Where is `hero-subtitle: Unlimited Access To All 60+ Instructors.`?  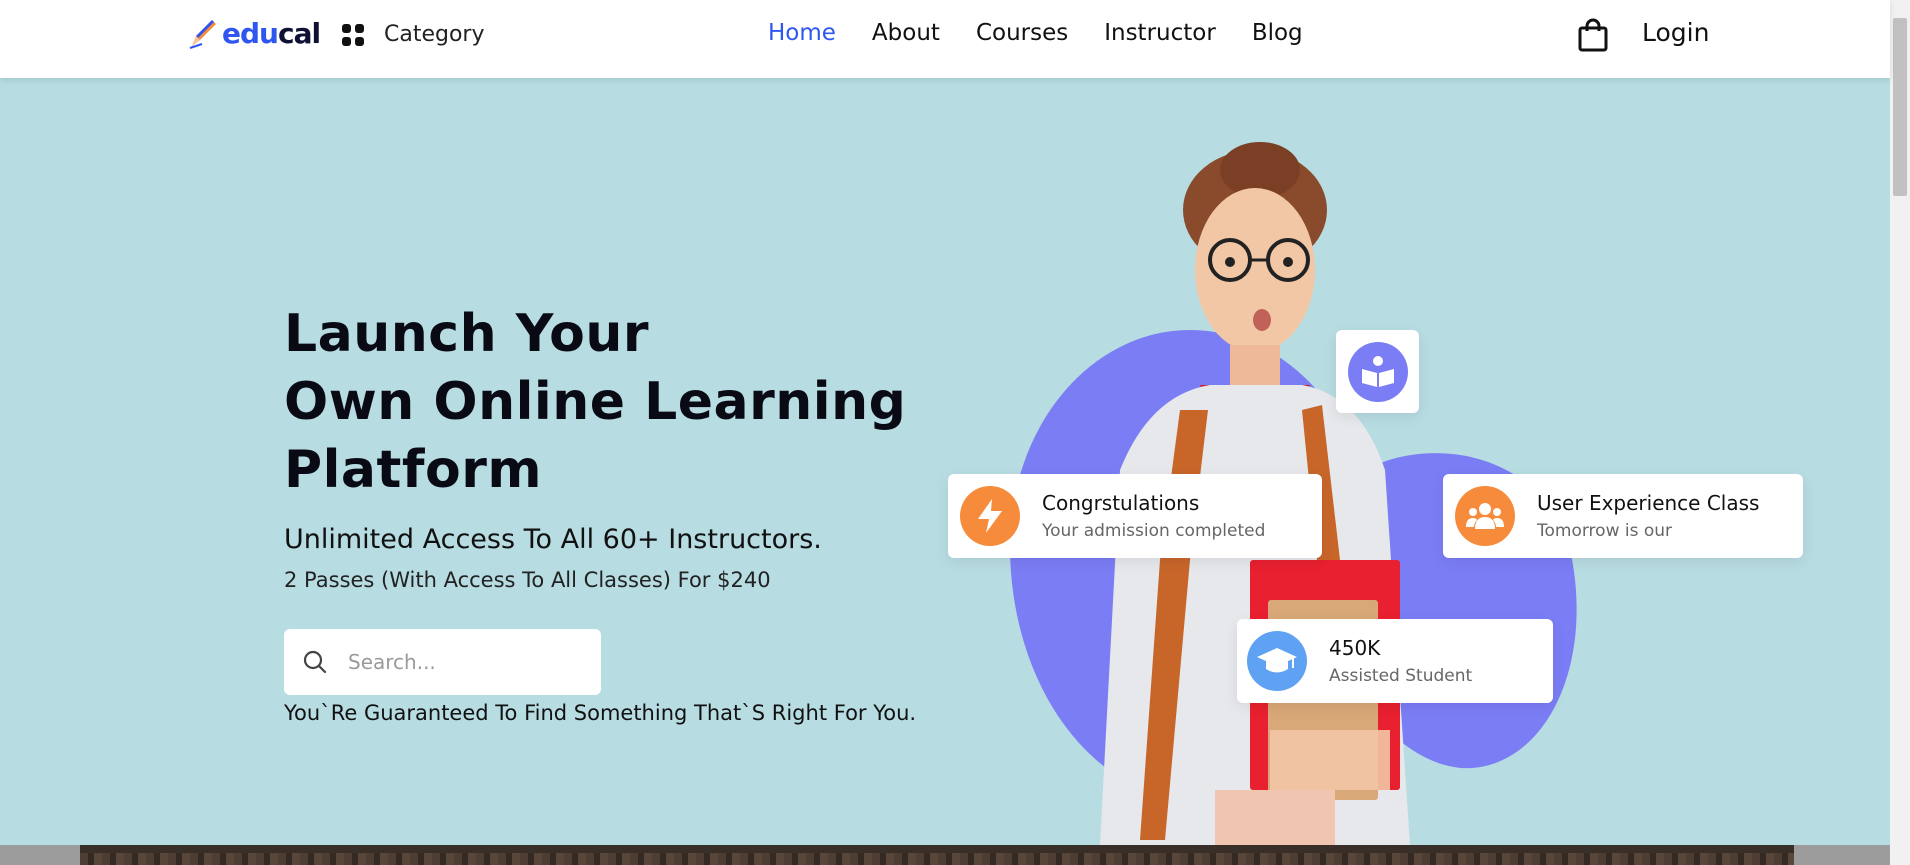
hero-subtitle: Unlimited Access To All 60+ Instructors. is located at coordinates (553, 539).